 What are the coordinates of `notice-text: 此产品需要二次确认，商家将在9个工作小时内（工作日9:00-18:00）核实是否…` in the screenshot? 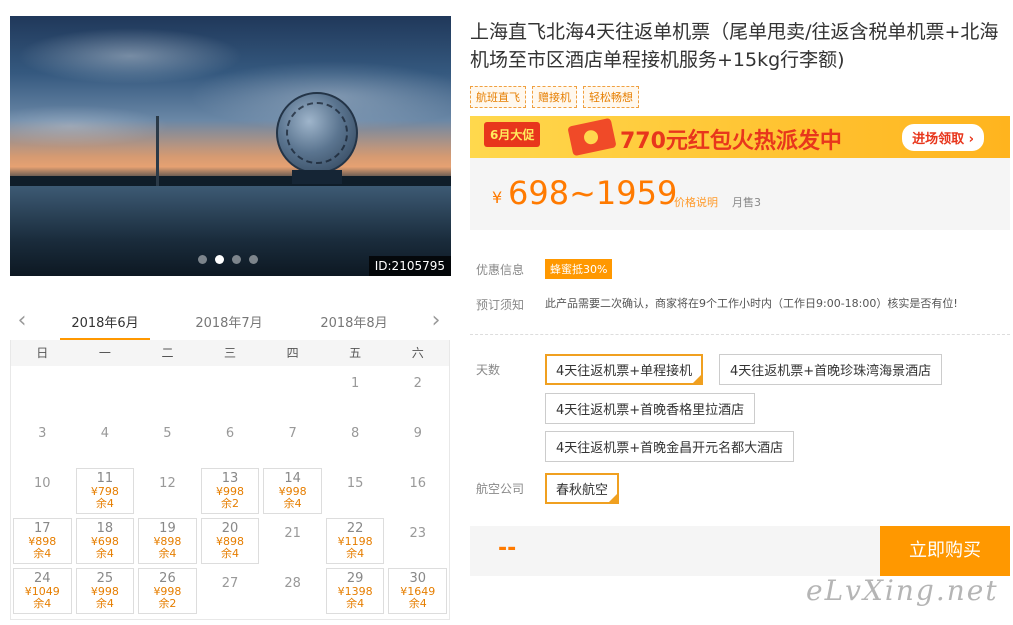 It's located at (751, 303).